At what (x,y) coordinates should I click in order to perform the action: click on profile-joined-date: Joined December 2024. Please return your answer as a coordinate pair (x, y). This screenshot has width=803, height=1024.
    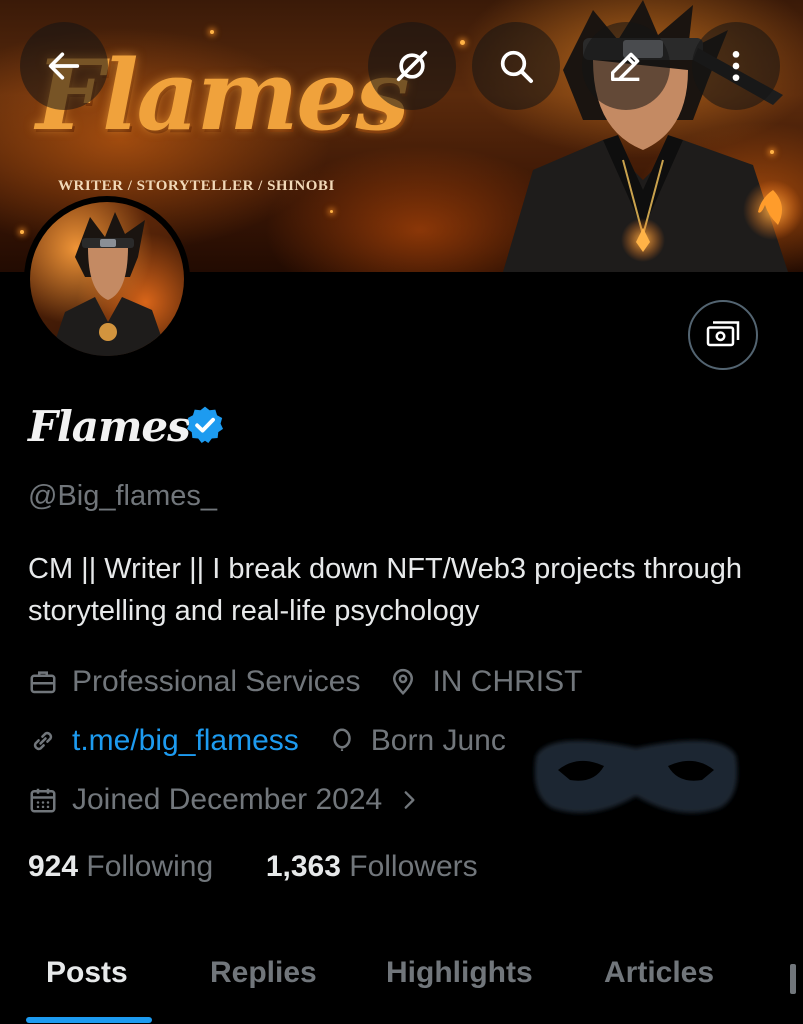
    Looking at the image, I should click on (227, 799).